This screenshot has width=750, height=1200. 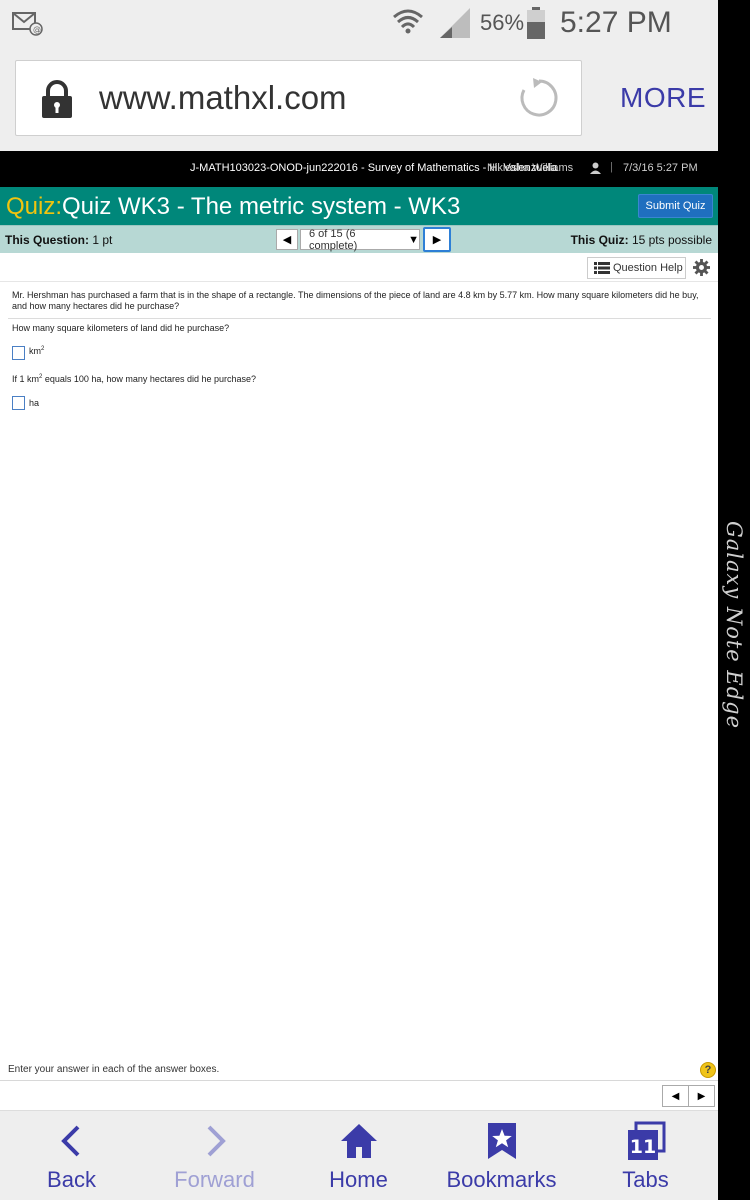 I want to click on chevron-right-icon, so click(x=216, y=1141).